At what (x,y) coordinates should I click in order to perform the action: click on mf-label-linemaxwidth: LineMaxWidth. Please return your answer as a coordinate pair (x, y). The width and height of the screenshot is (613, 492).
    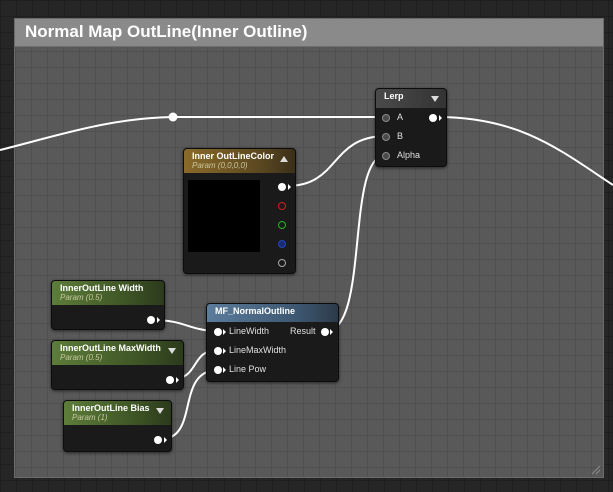
    Looking at the image, I should click on (258, 350).